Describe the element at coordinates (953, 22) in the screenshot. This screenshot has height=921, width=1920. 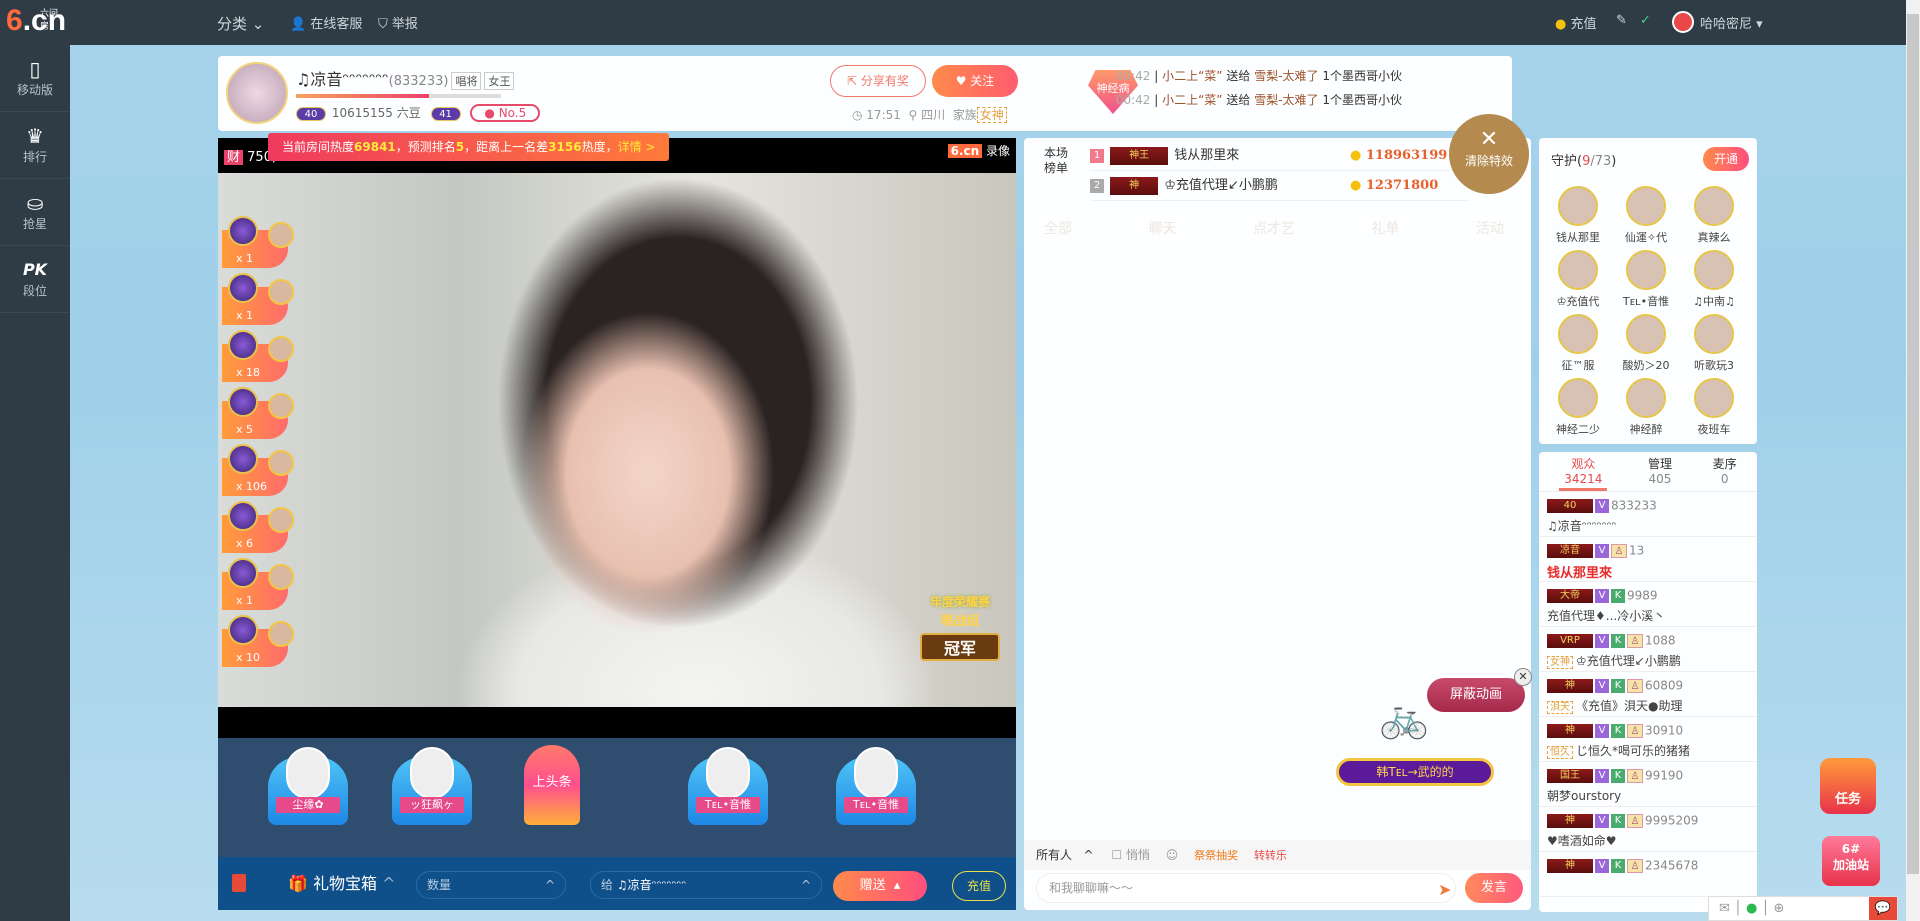
I see `top-bar: 6.cn 六间房 分类 ⌄ 👤 在线客服 ⛉ 举报 ● 充值 ✎ ✓ 哈哈密尼 ▾` at that location.